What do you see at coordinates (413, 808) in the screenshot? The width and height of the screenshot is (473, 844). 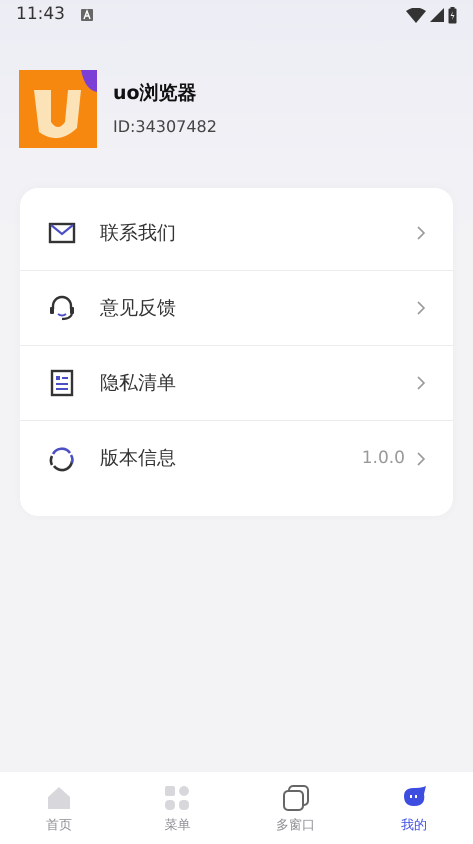 I see `tab: 我的` at bounding box center [413, 808].